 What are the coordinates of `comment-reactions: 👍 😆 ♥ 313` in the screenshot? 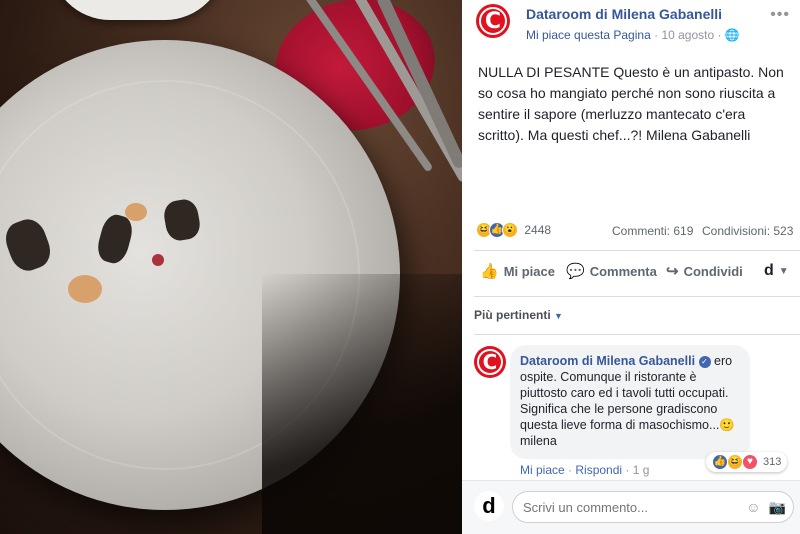 It's located at (747, 462).